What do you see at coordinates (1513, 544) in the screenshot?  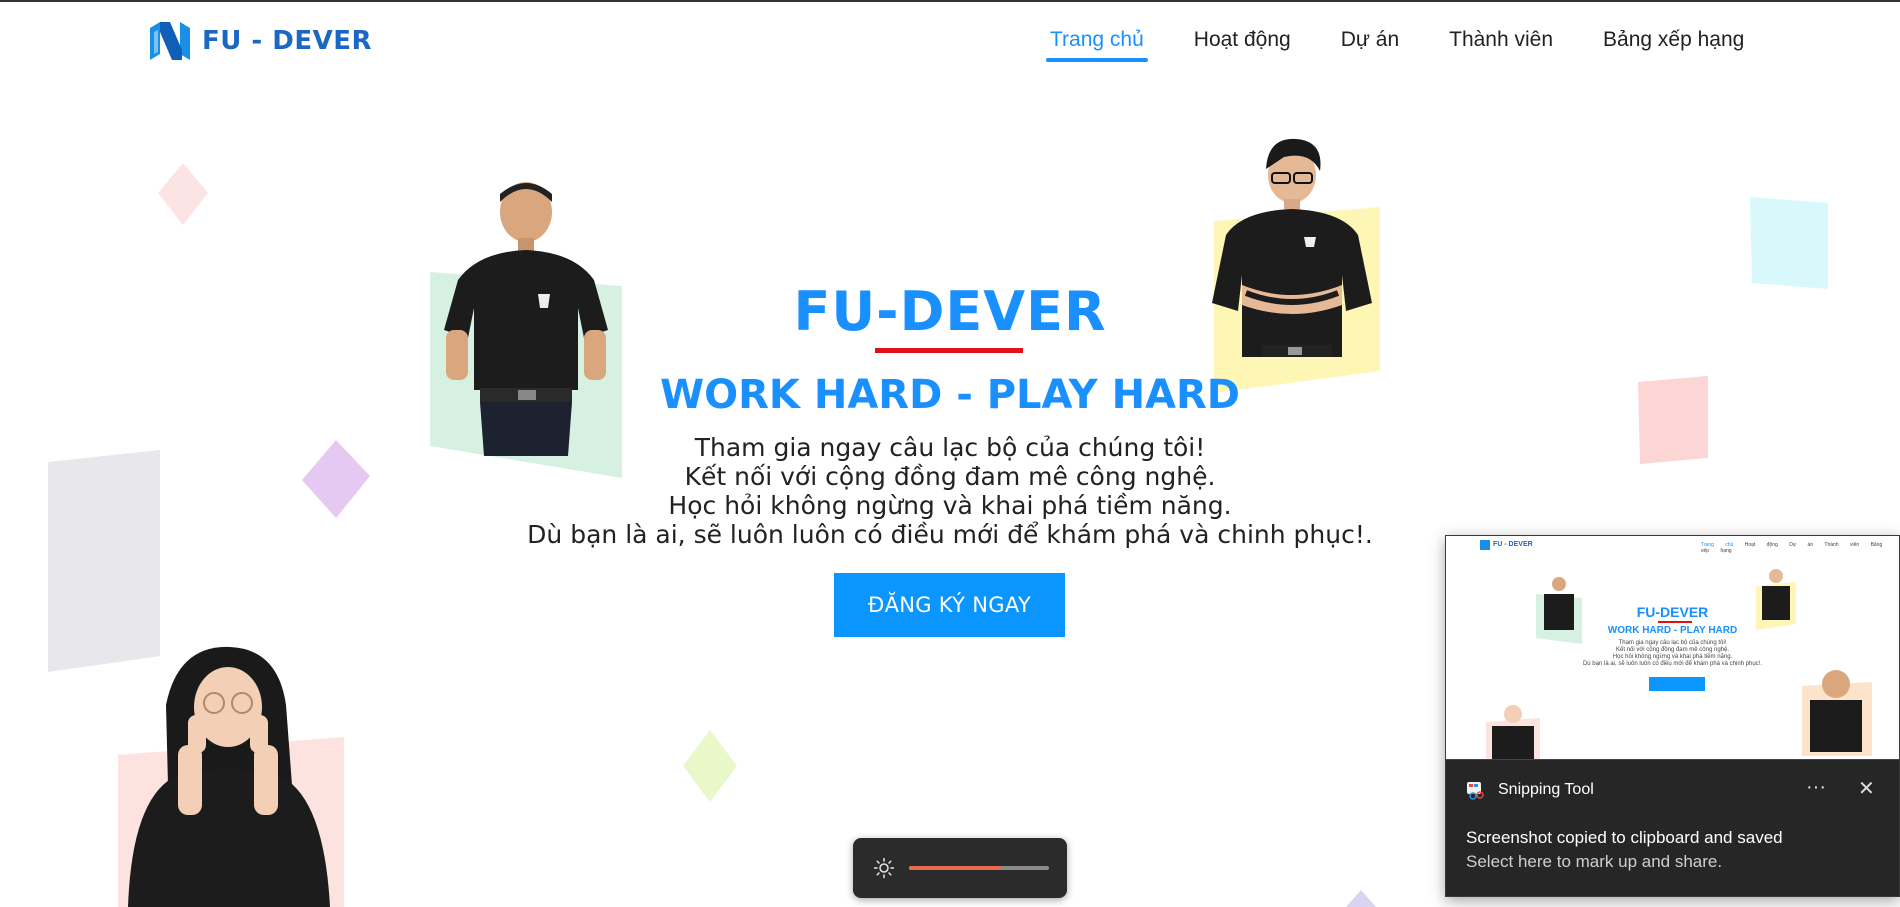 I see `mini-brand: FU - DEVER` at bounding box center [1513, 544].